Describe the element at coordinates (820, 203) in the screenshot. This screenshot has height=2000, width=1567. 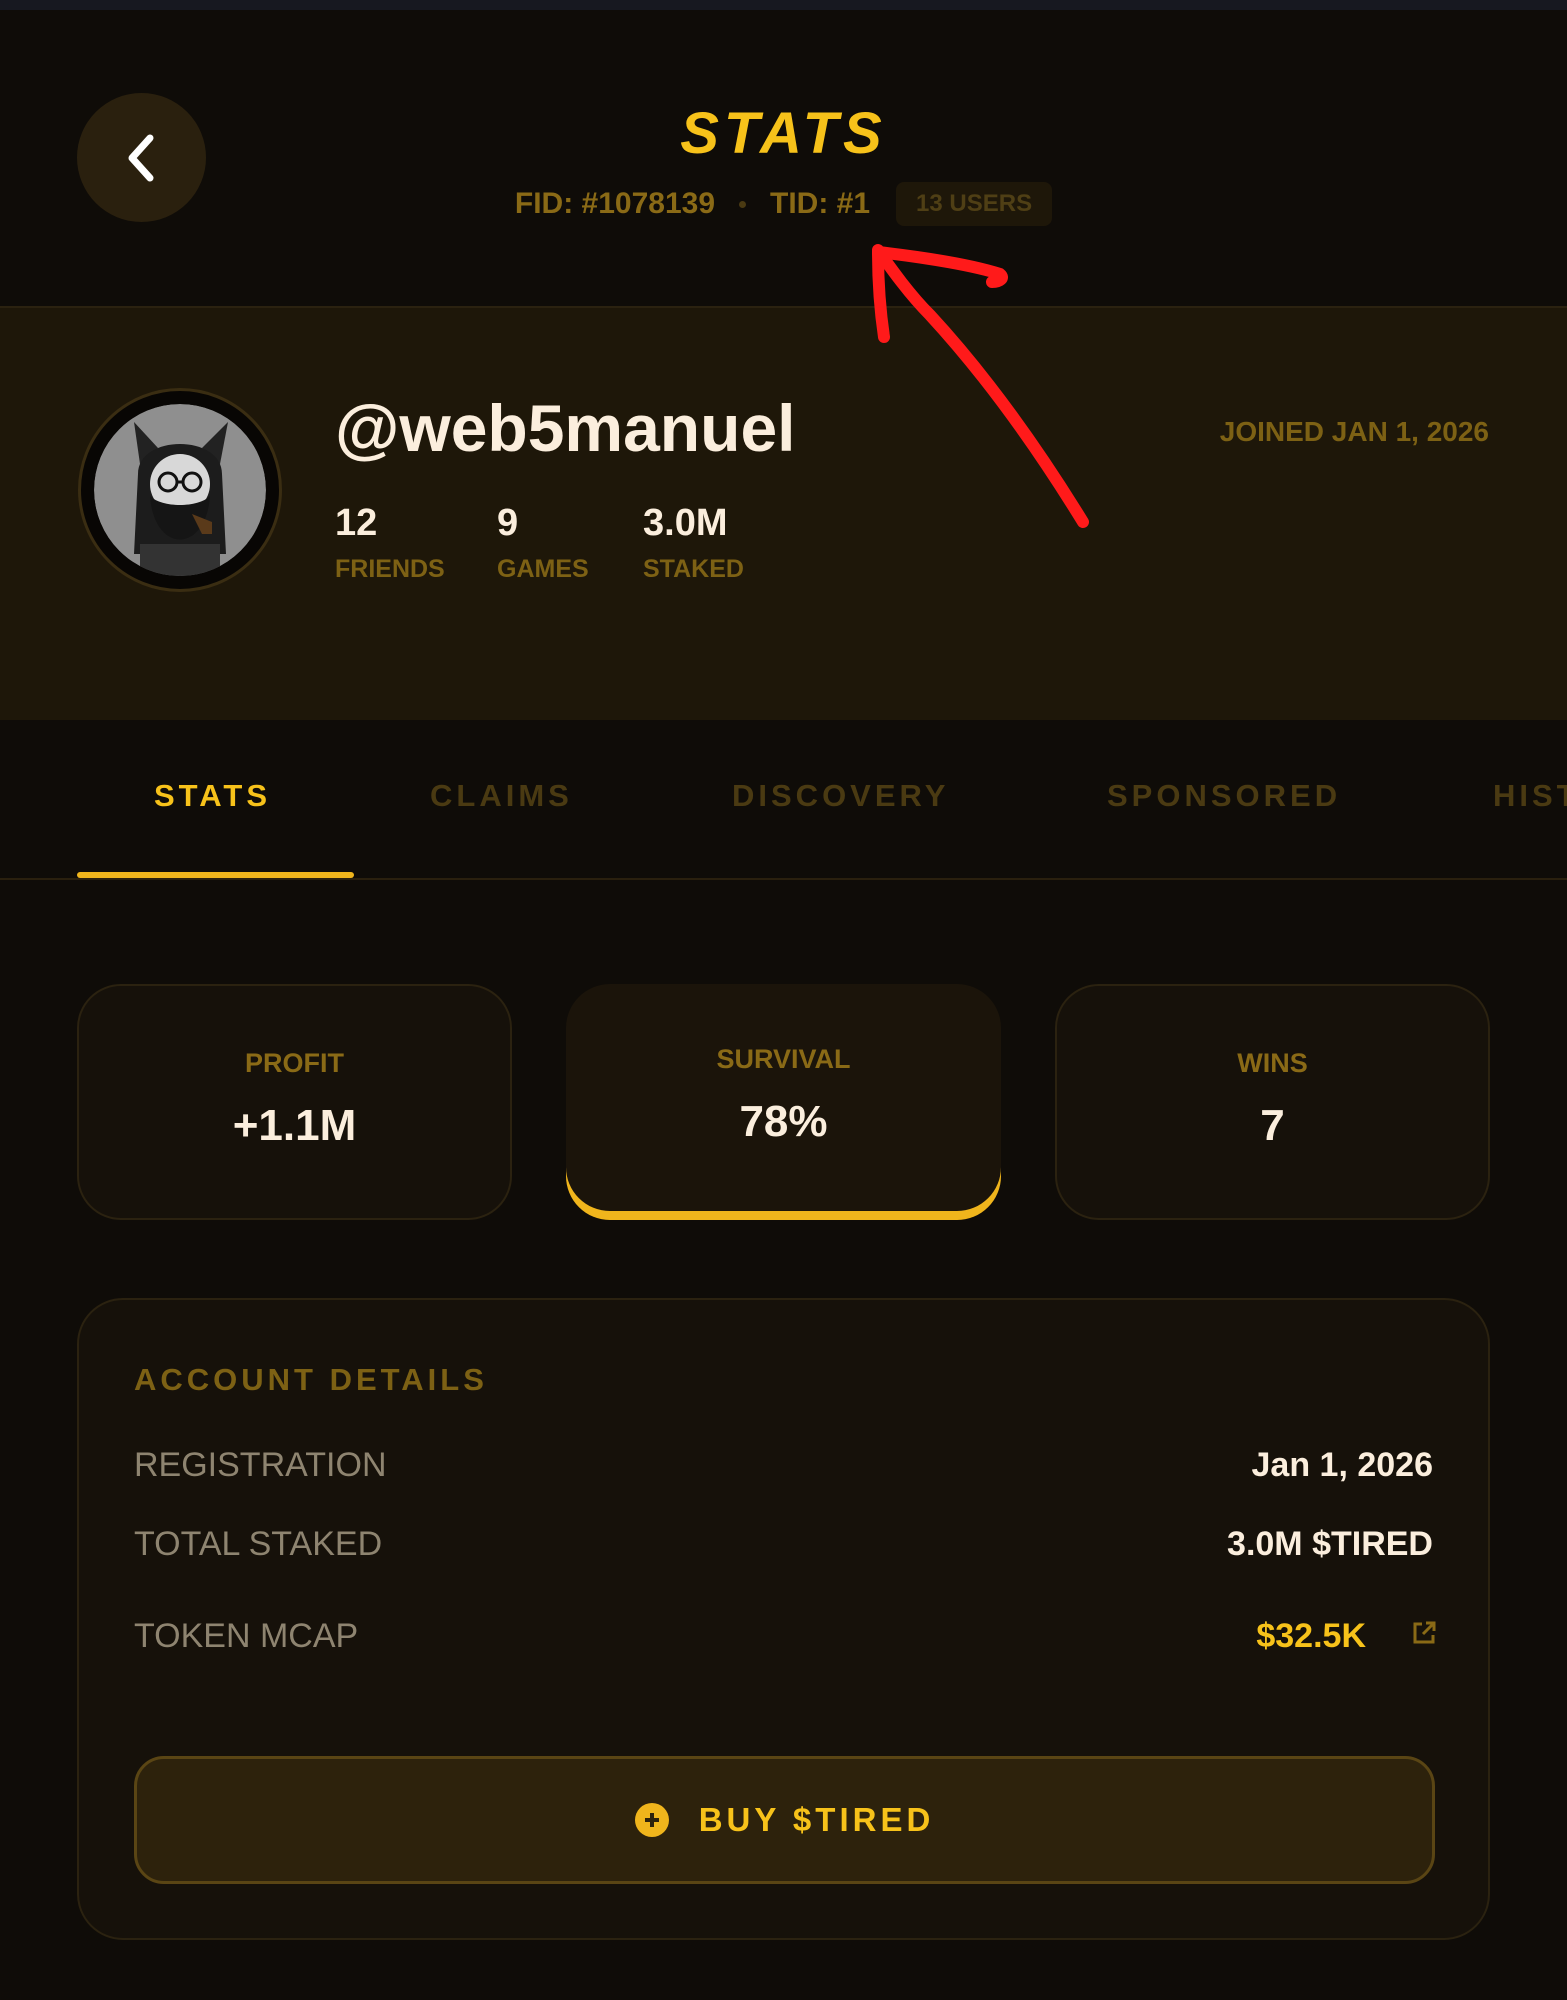
I see `tid-label: TID: #1` at that location.